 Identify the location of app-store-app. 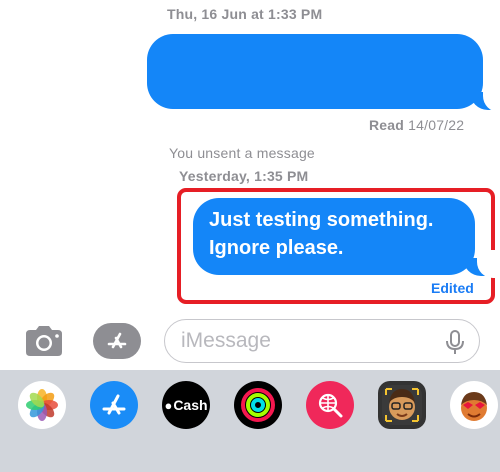
(114, 405).